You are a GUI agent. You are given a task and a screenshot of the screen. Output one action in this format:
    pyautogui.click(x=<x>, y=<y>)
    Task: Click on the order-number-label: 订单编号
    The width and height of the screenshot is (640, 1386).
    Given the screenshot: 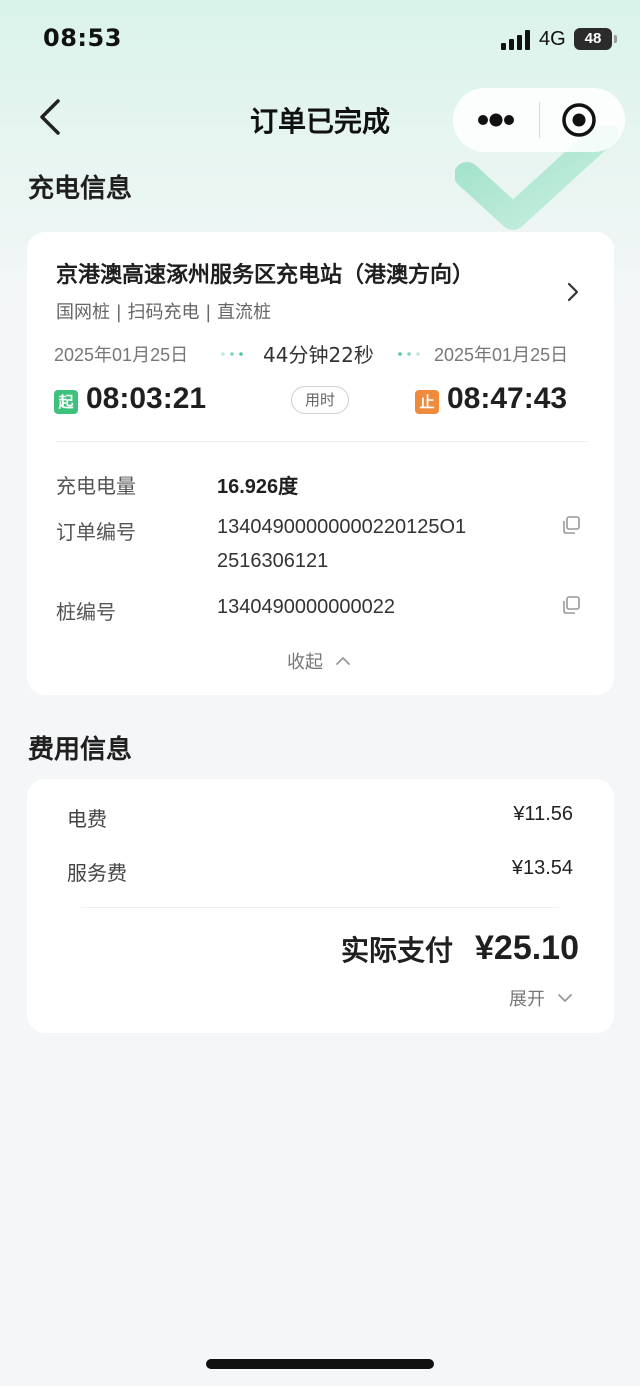 What is the action you would take?
    pyautogui.click(x=96, y=532)
    